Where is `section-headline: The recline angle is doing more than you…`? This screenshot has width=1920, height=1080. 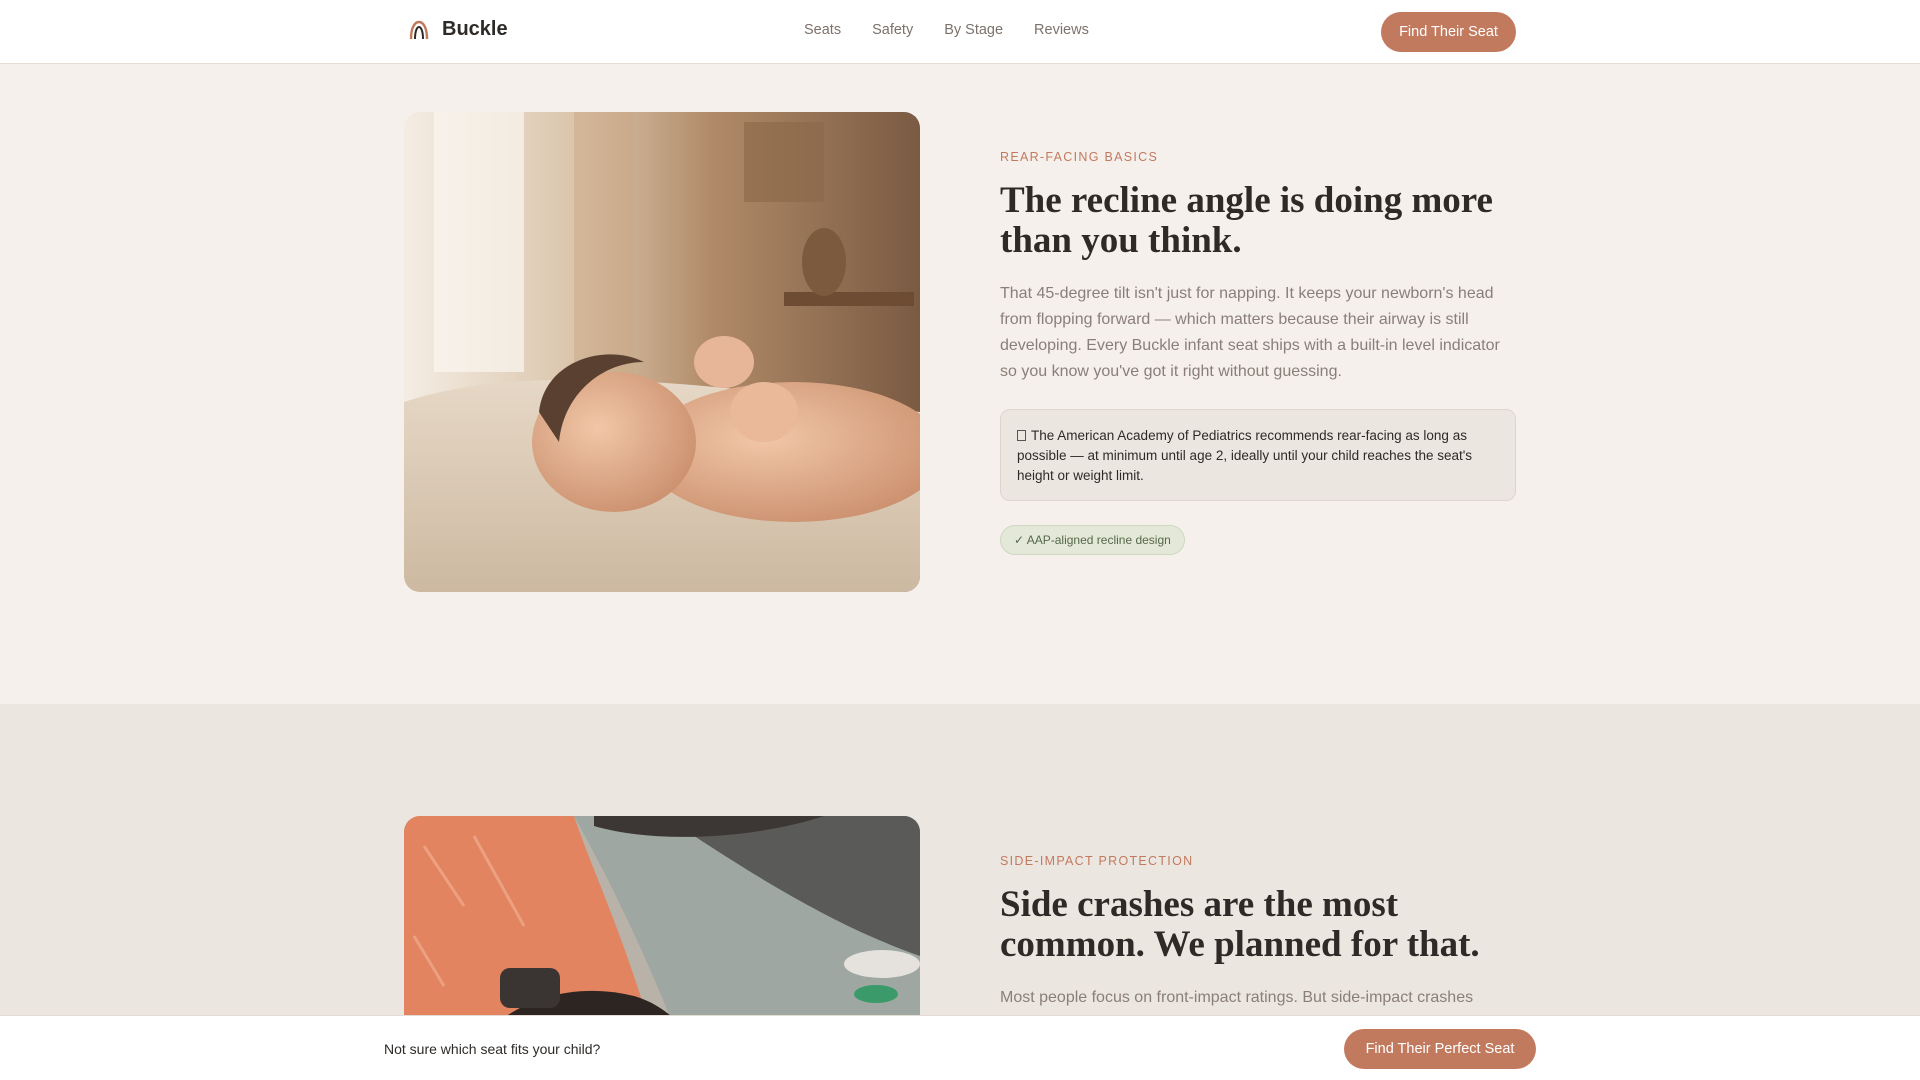 section-headline: The recline angle is doing more than you… is located at coordinates (1246, 220).